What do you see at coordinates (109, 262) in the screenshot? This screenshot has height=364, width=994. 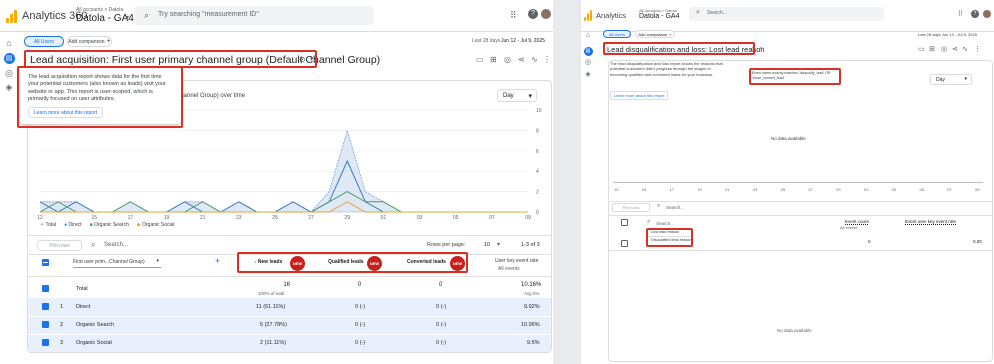 I see `dimension-label: First user prim...Channel Group)` at bounding box center [109, 262].